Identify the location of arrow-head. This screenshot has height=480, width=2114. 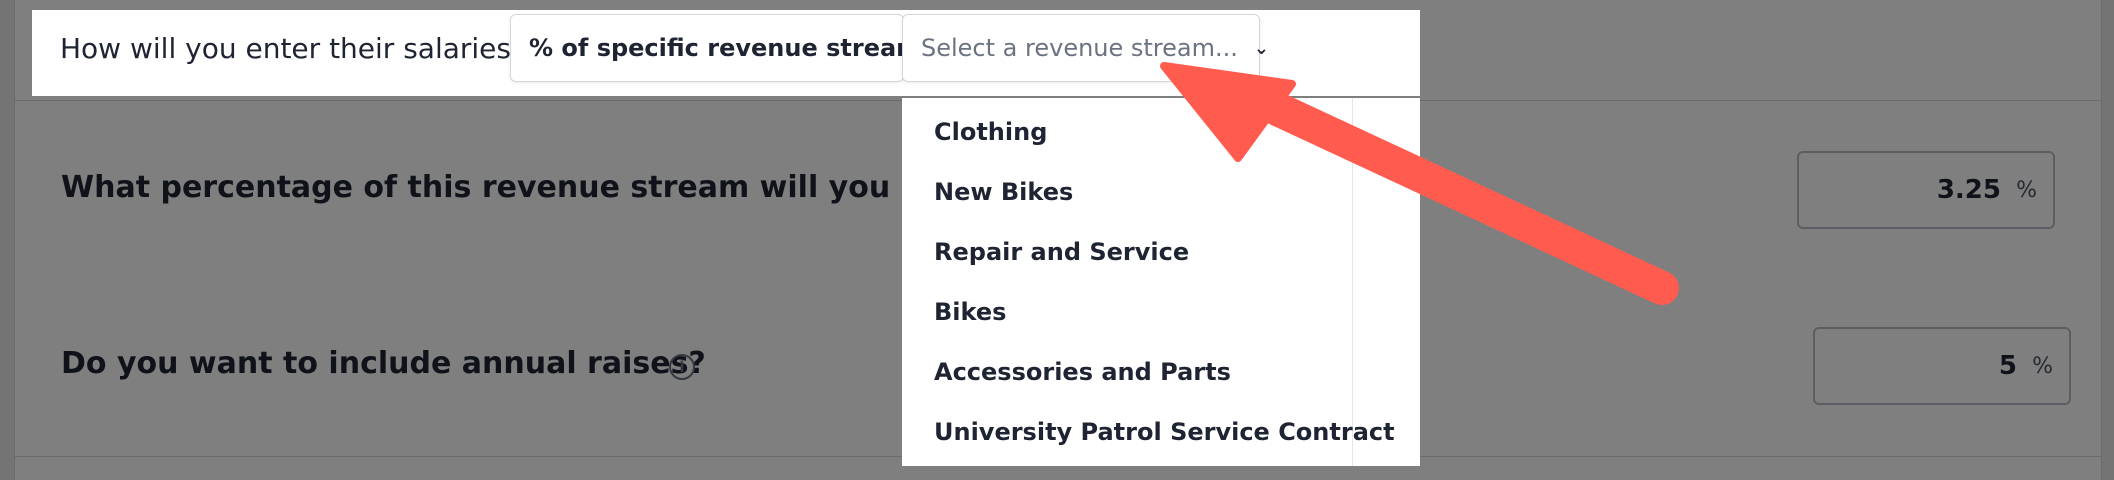
(1228, 112).